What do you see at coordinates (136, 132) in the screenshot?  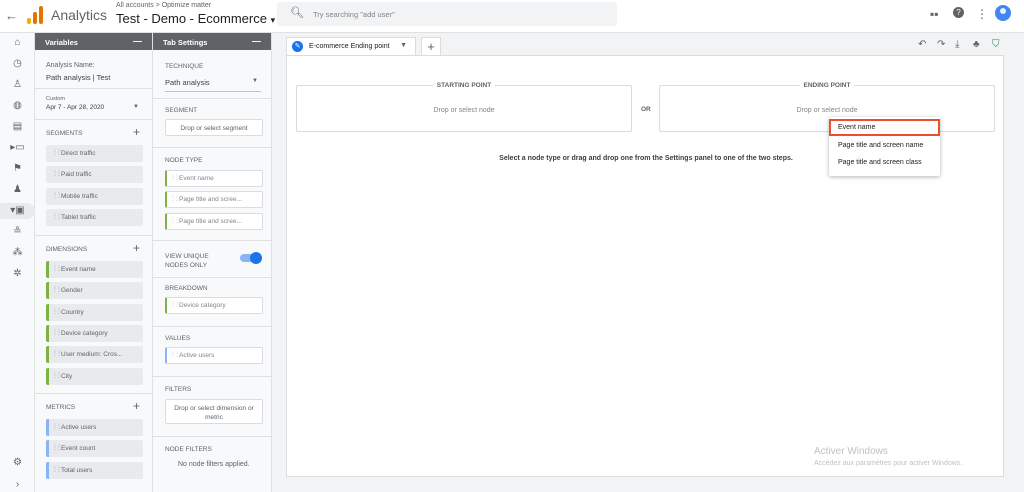 I see `add-segment-button: +` at bounding box center [136, 132].